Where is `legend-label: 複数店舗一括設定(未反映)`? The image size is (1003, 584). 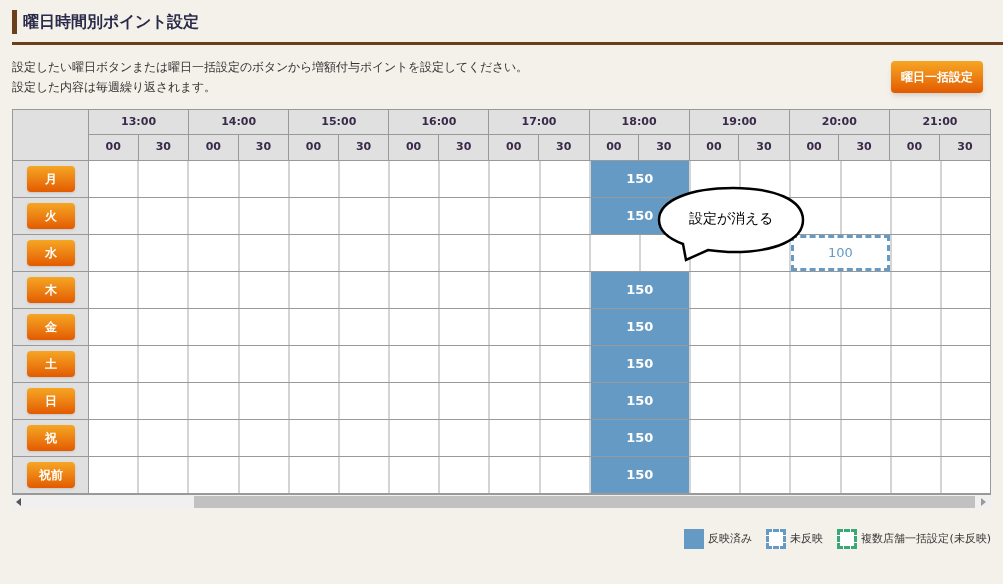 legend-label: 複数店舗一括設定(未反映) is located at coordinates (926, 538).